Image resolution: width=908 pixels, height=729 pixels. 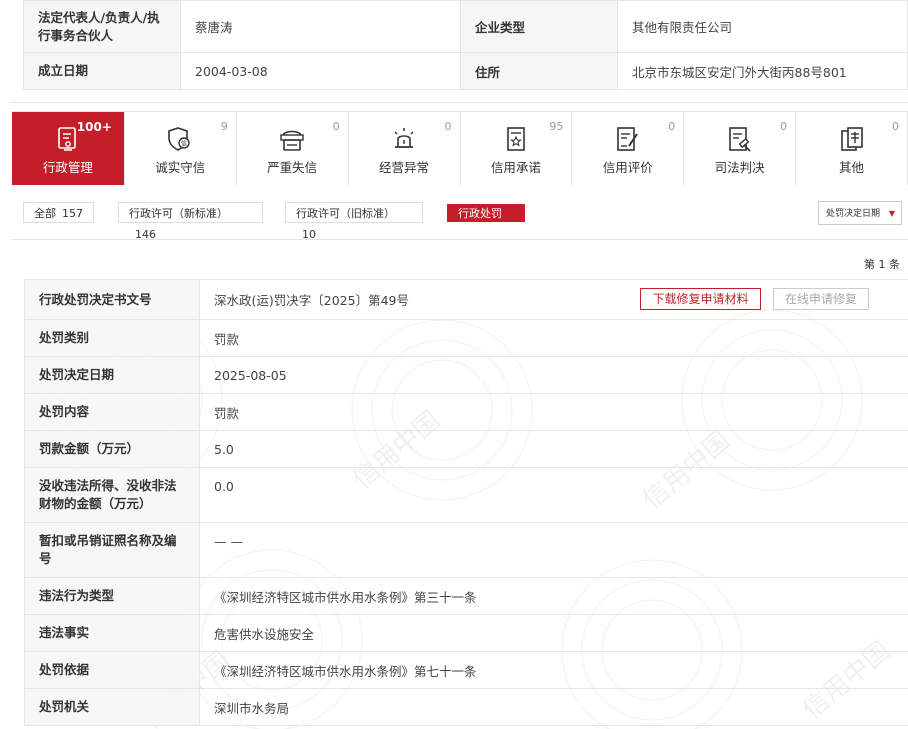 I want to click on detail-label: 违法事实, so click(x=112, y=633).